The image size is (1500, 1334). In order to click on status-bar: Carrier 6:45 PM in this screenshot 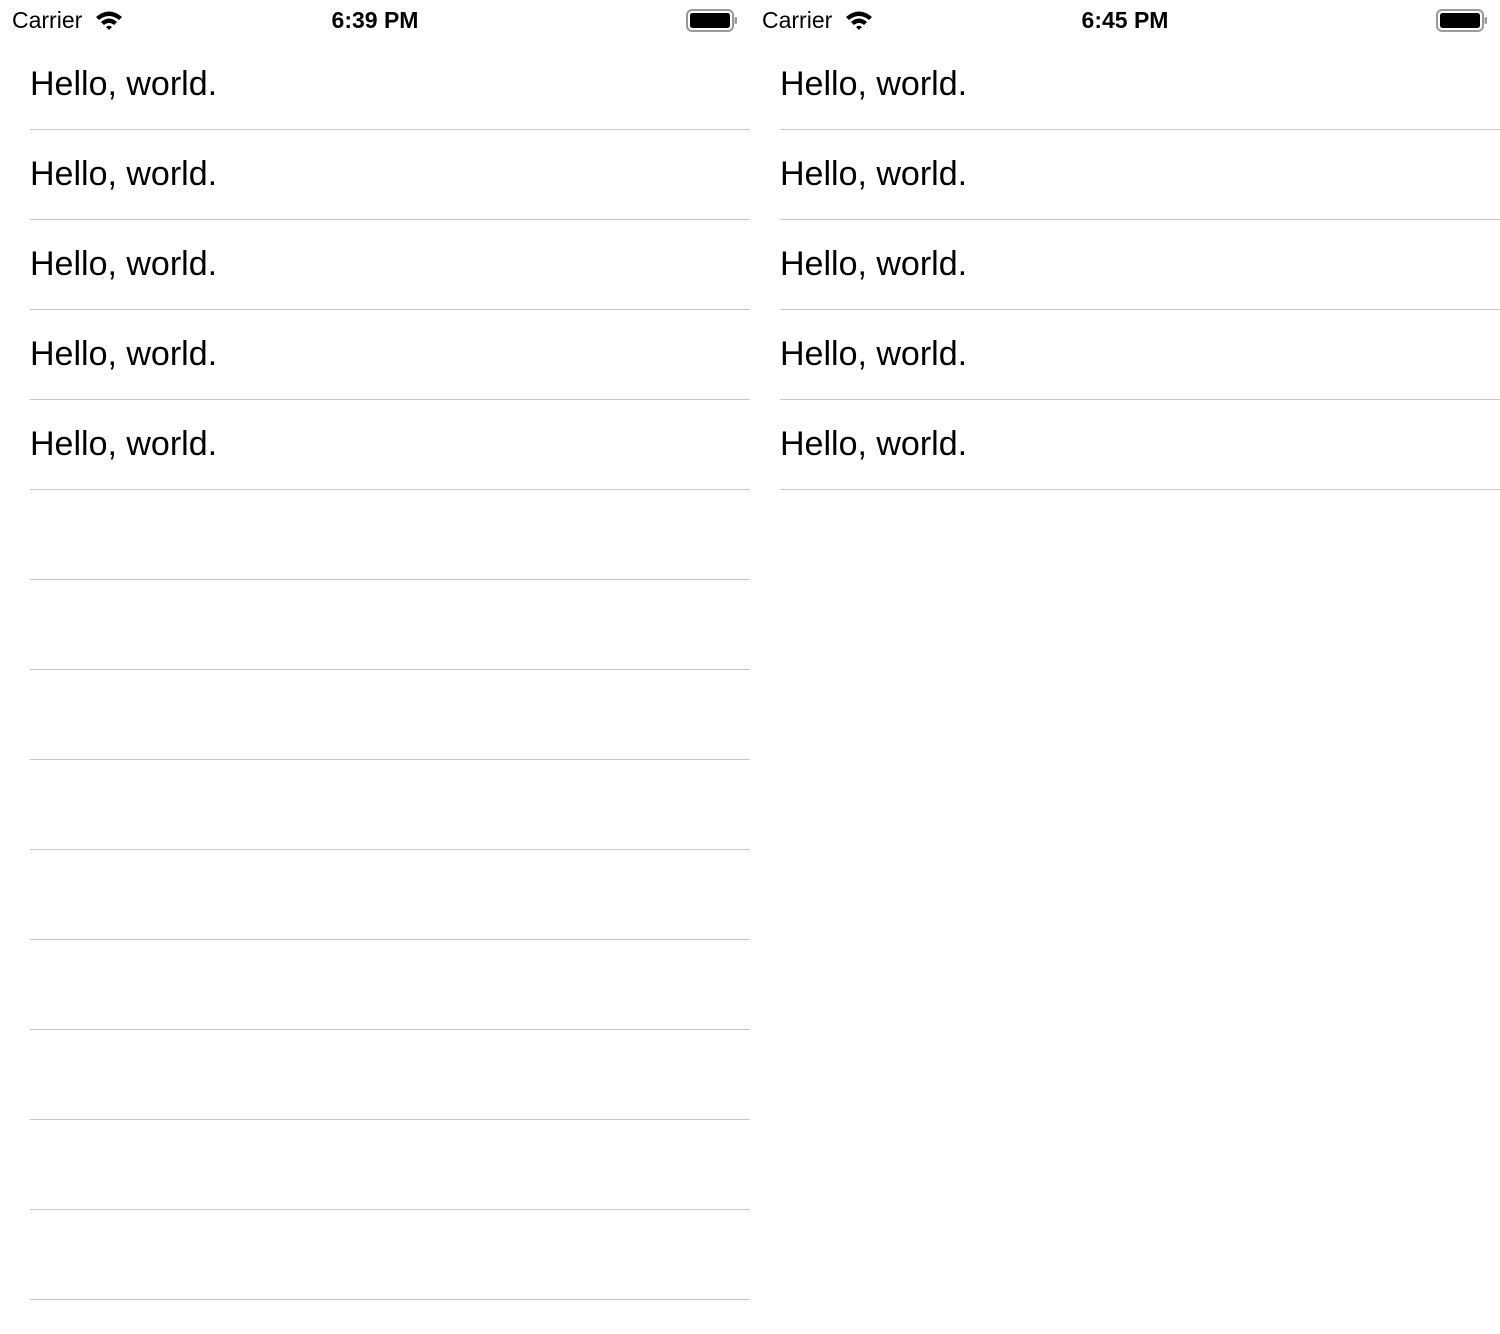, I will do `click(1125, 20)`.